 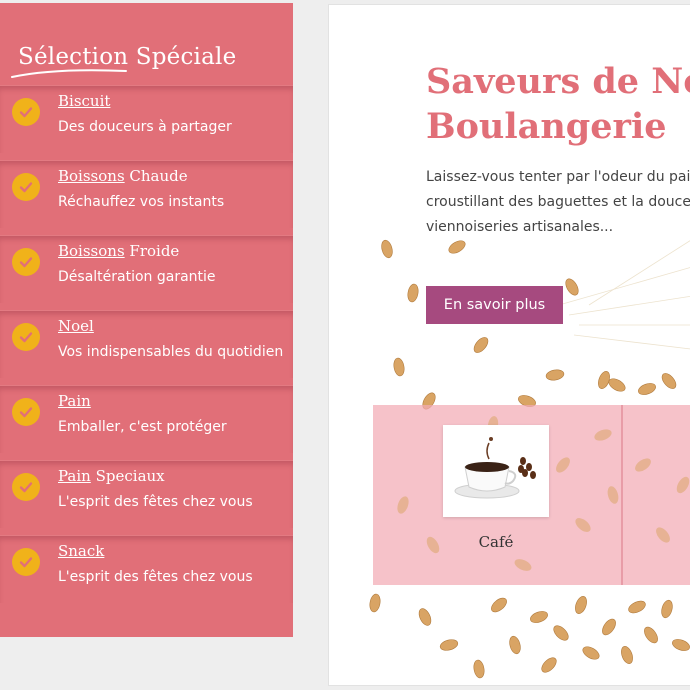 What do you see at coordinates (622, 495) in the screenshot?
I see `carousel-divider` at bounding box center [622, 495].